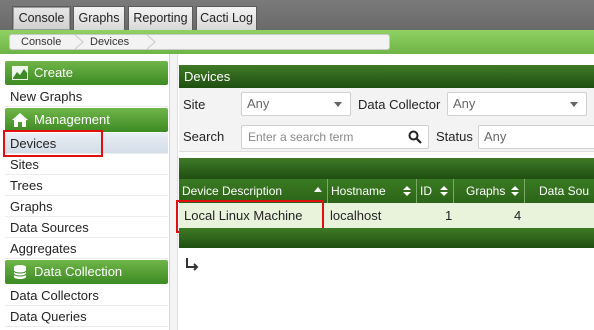 The image size is (594, 330). I want to click on tab-cacti-log: Cacti Log, so click(226, 18).